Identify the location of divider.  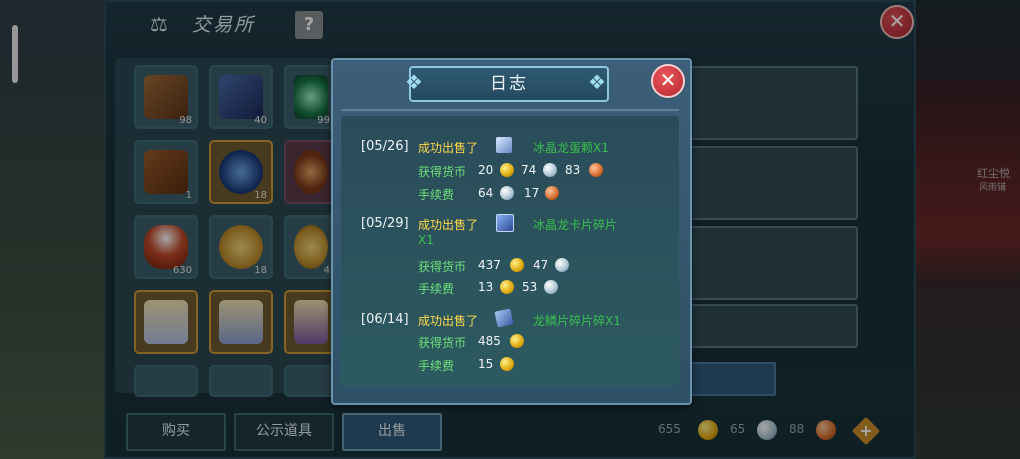
(510, 110).